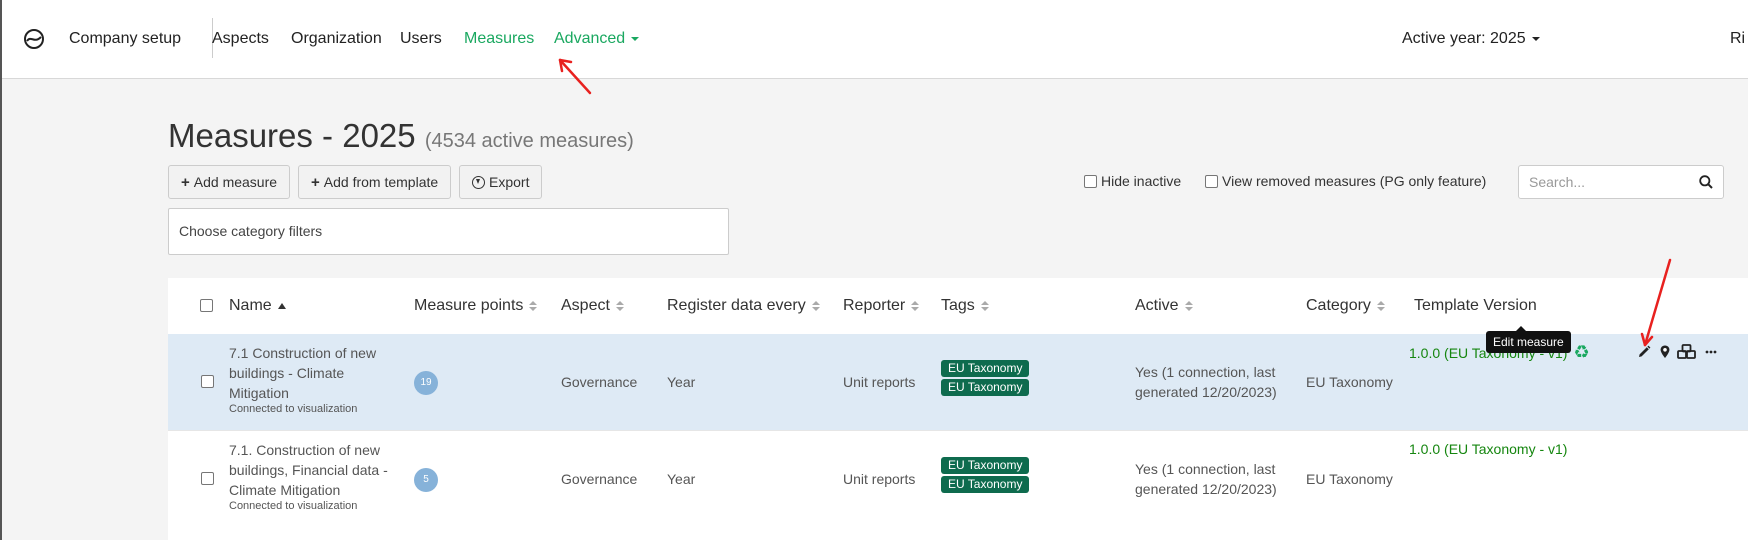 Image resolution: width=1748 pixels, height=540 pixels. I want to click on nav-advanced-dropdown: Advanced, so click(597, 39).